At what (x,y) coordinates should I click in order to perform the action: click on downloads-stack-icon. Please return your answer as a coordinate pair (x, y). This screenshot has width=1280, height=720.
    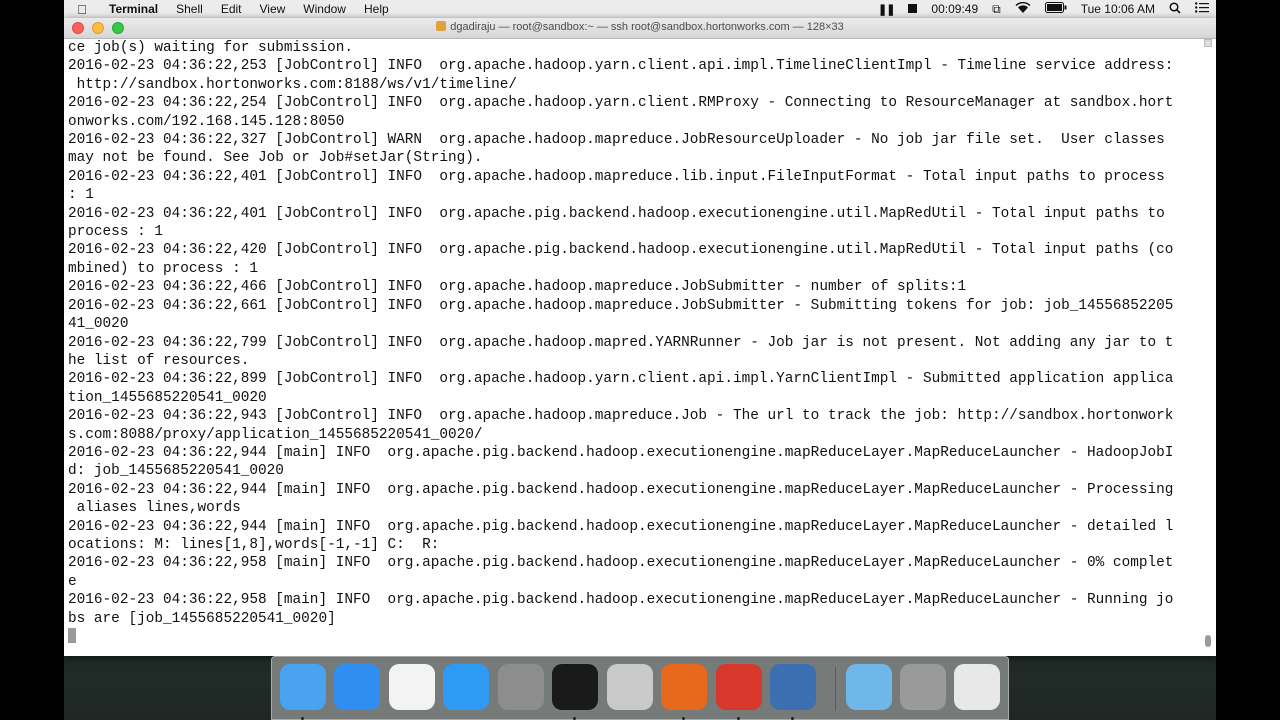
    Looking at the image, I should click on (923, 687).